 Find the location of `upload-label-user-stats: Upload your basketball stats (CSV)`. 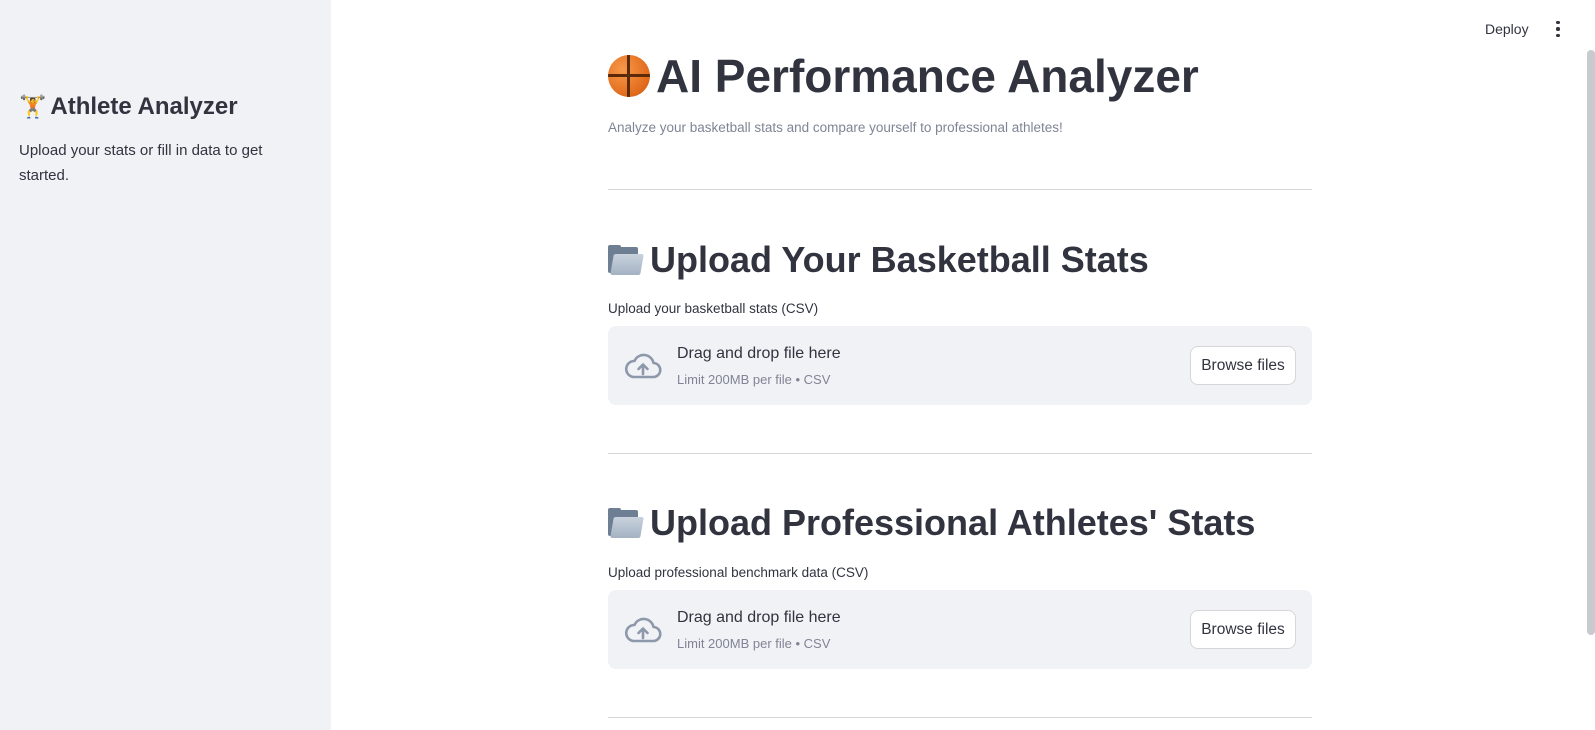

upload-label-user-stats: Upload your basketball stats (CSV) is located at coordinates (713, 308).